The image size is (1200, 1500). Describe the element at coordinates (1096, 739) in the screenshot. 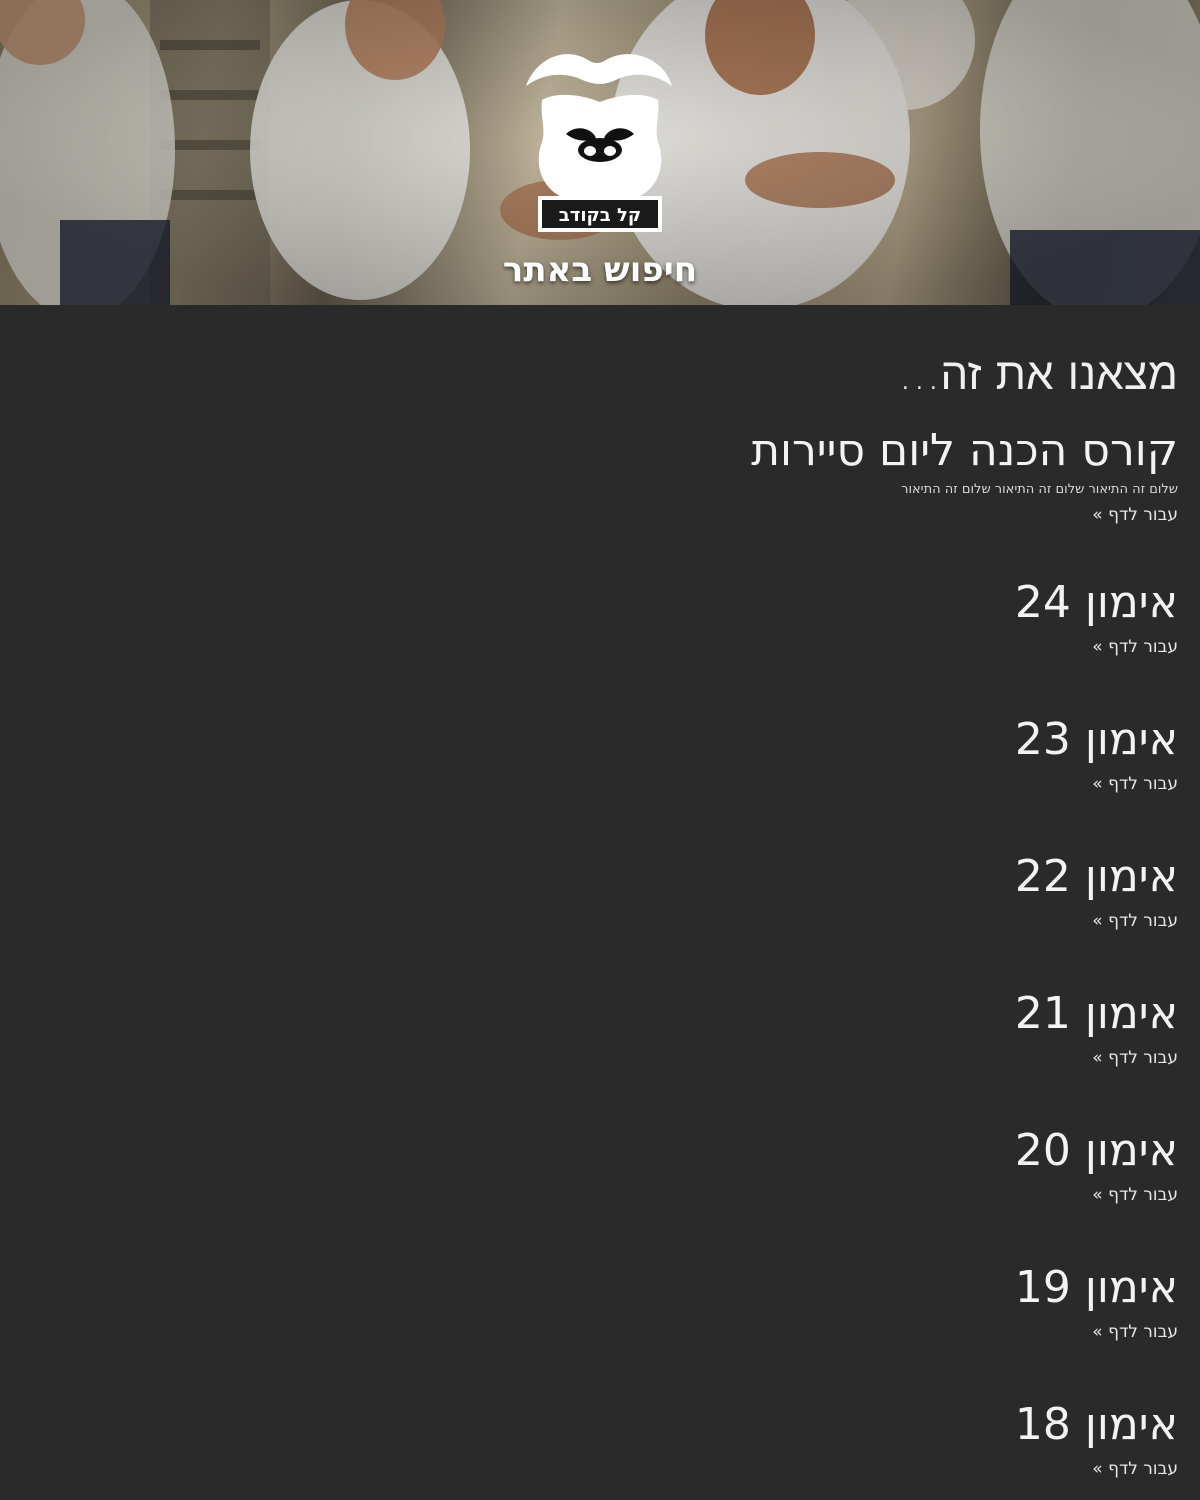

I see `result-title: אימון 23` at that location.